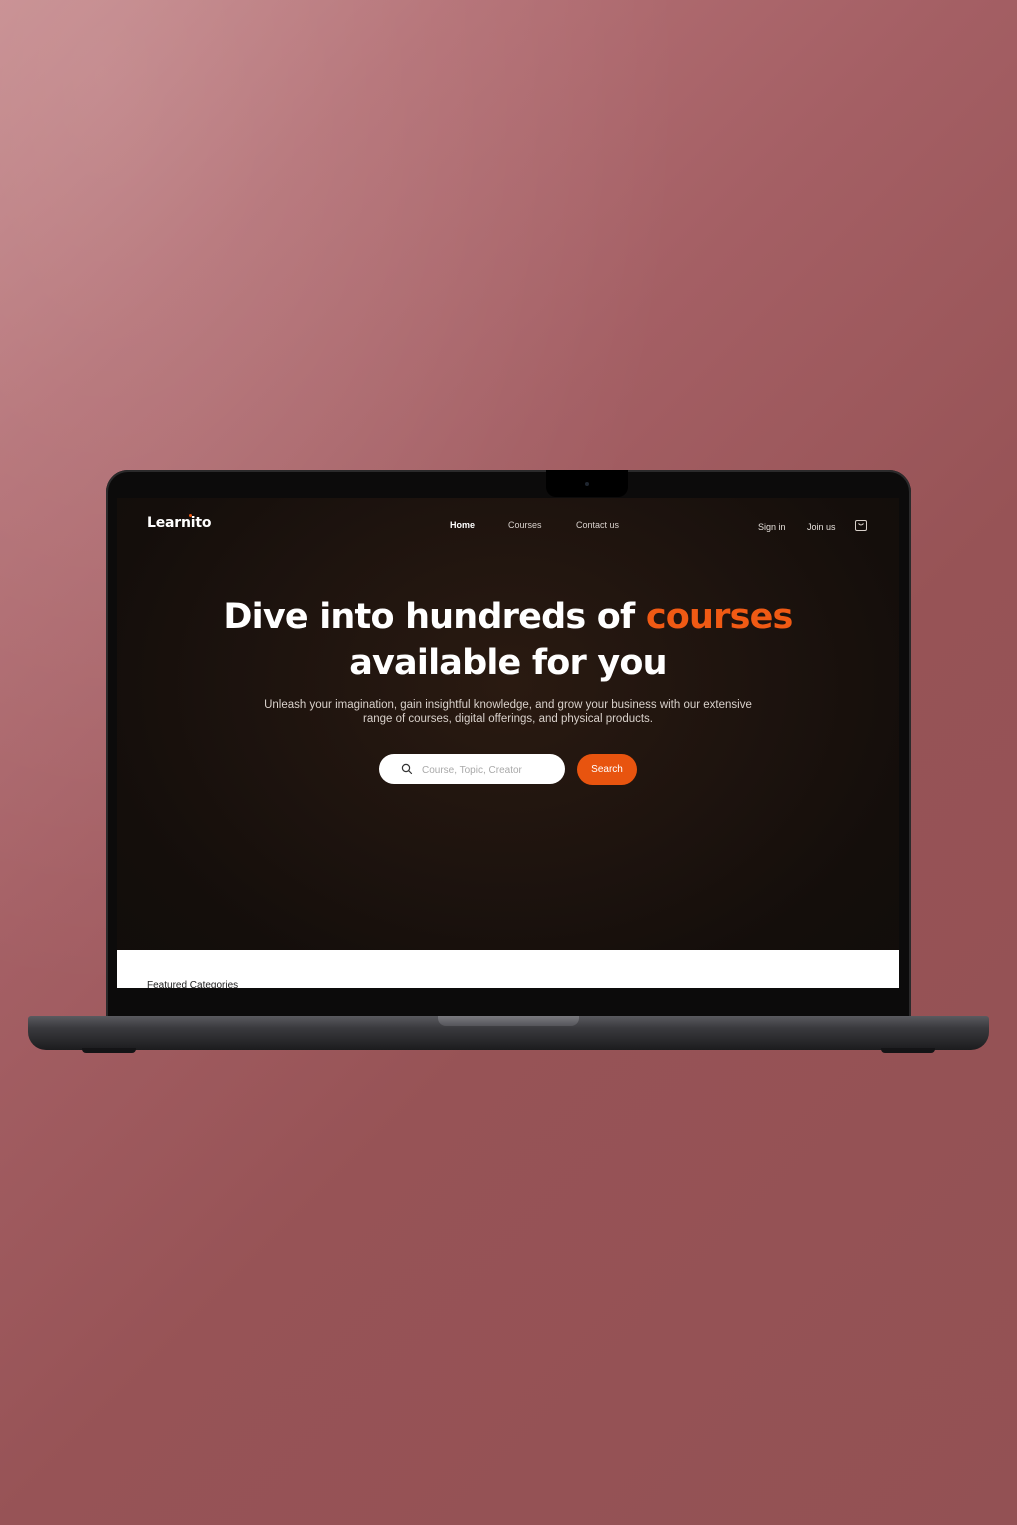 The image size is (1017, 1525). What do you see at coordinates (597, 525) in the screenshot?
I see `nav-item-contact-us: Contact us` at bounding box center [597, 525].